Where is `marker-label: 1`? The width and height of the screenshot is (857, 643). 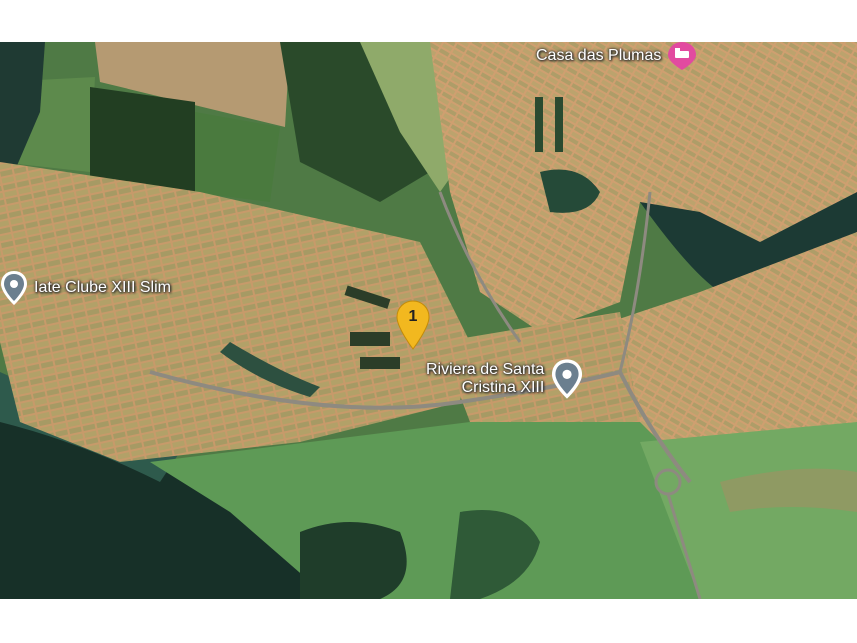
marker-label: 1 is located at coordinates (413, 316).